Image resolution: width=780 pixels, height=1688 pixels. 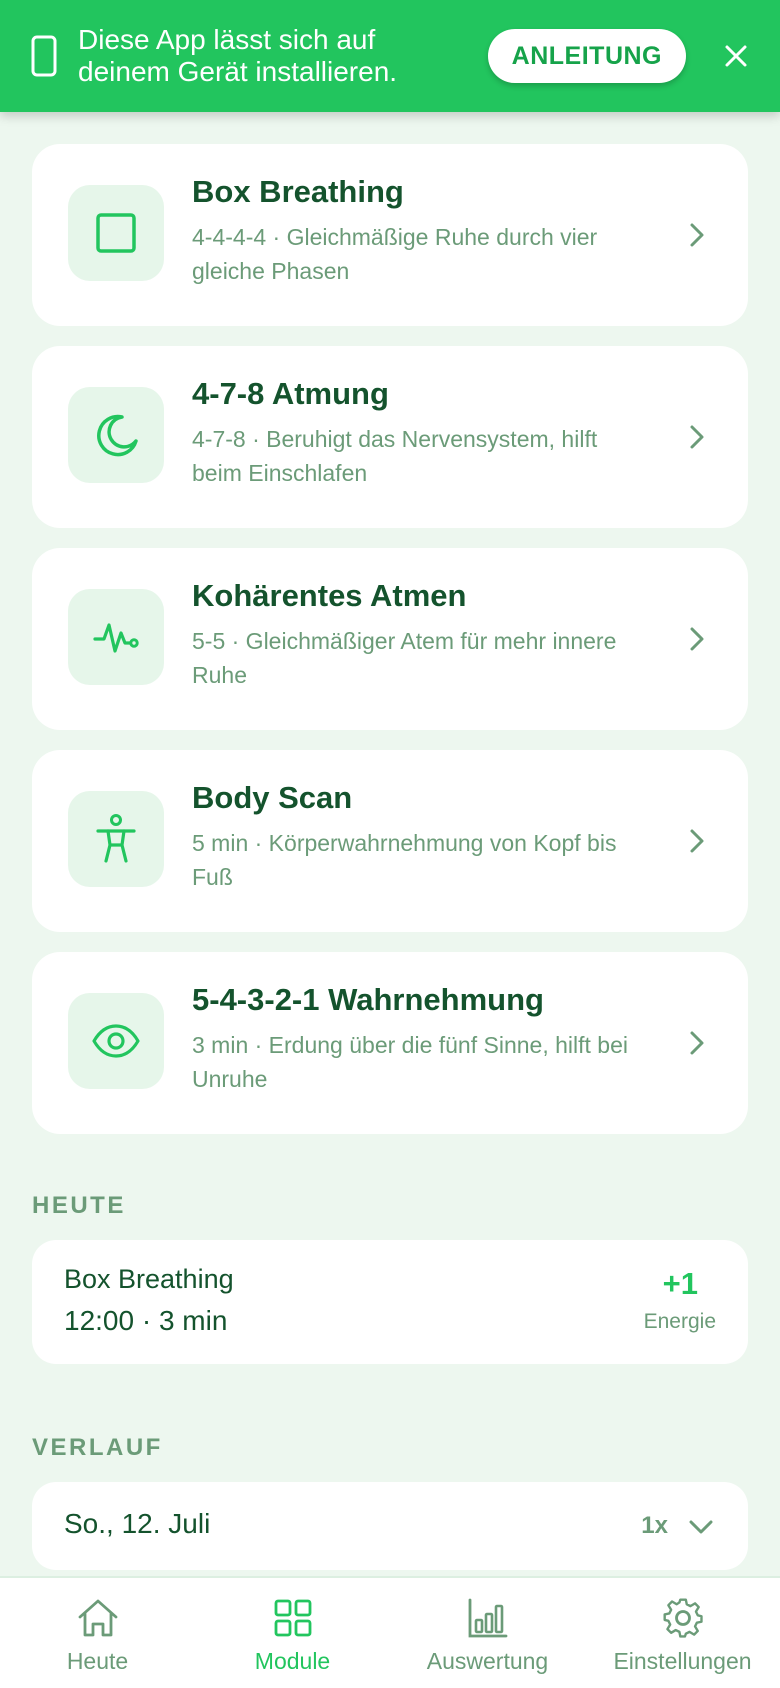 I want to click on module-title: 5-4-3-2-1 Wahrnehmung, so click(x=368, y=999).